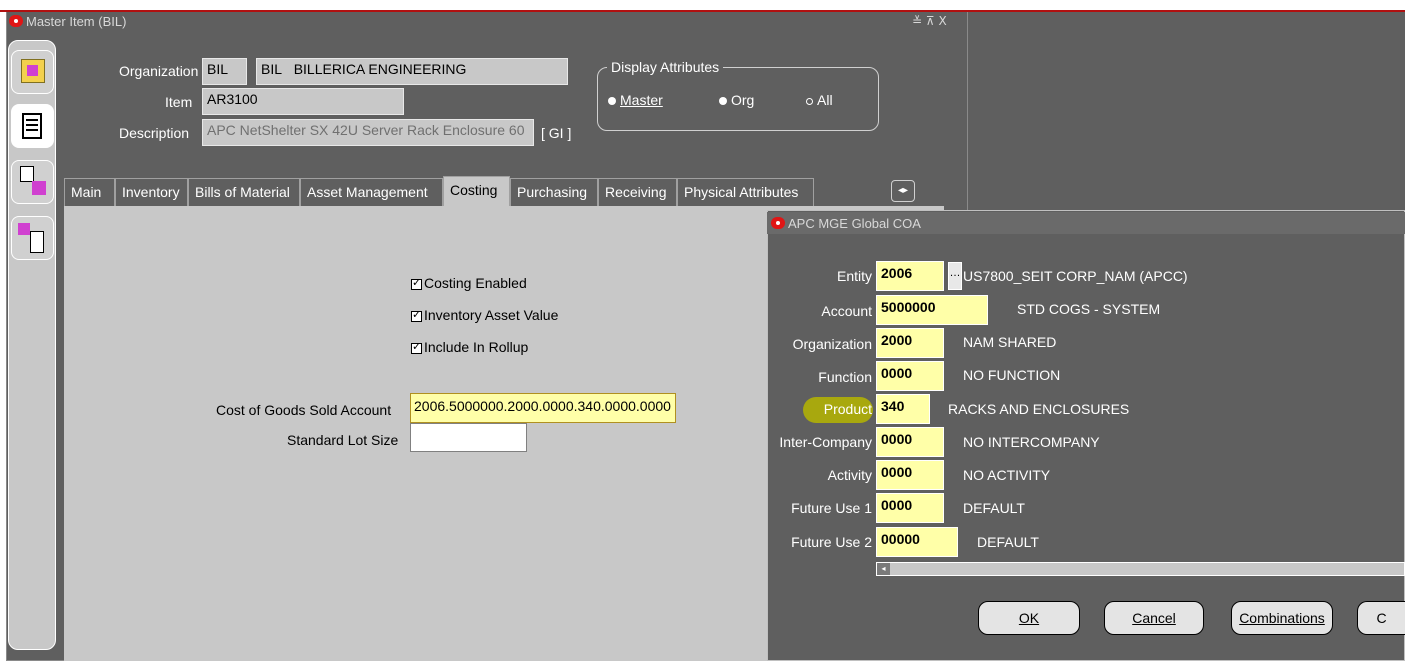 The height and width of the screenshot is (661, 1405). I want to click on entity-desc: US7800_SEIT CORP_NAM (APCC), so click(1075, 276).